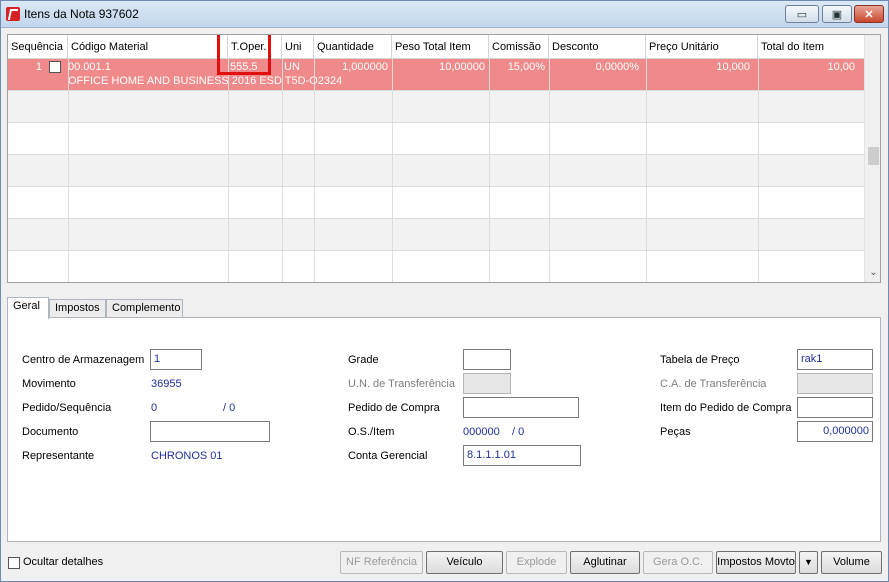 This screenshot has width=889, height=582. Describe the element at coordinates (154, 408) in the screenshot. I see `pedido-value: 0` at that location.